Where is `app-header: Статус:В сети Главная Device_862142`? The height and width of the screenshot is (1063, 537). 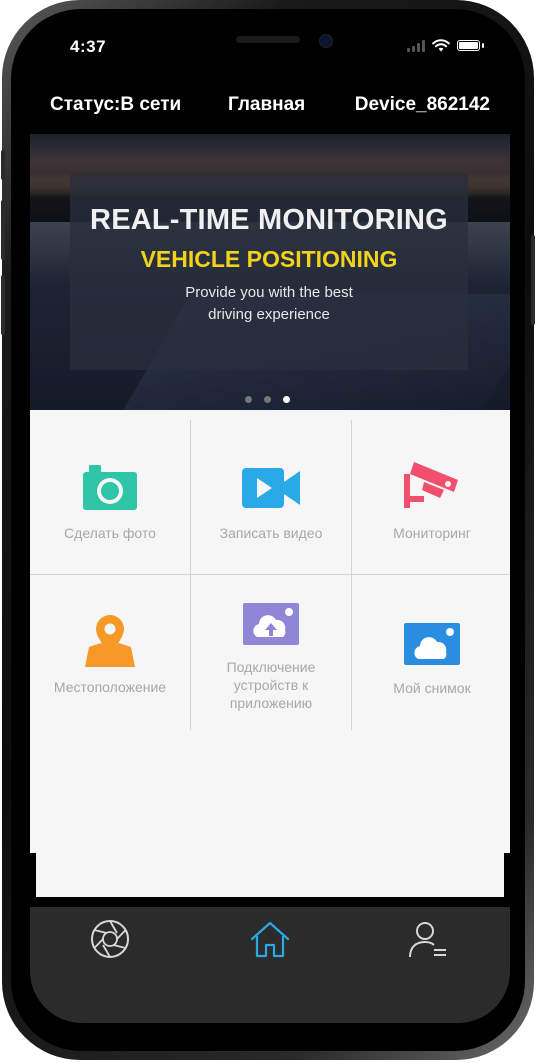 app-header: Статус:В сети Главная Device_862142 is located at coordinates (270, 108).